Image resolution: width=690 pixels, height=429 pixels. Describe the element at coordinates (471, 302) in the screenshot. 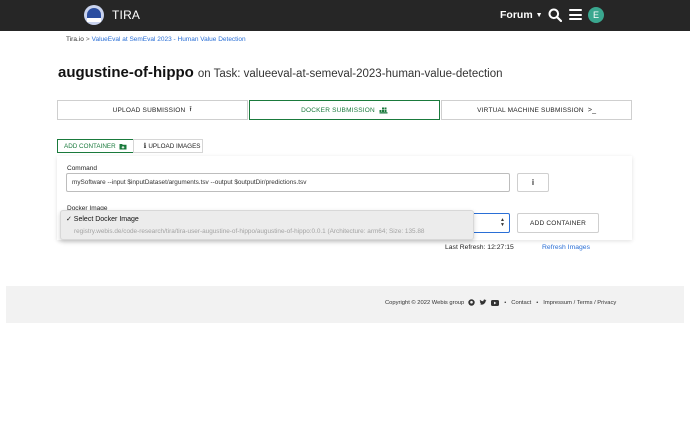

I see `github-icon` at that location.